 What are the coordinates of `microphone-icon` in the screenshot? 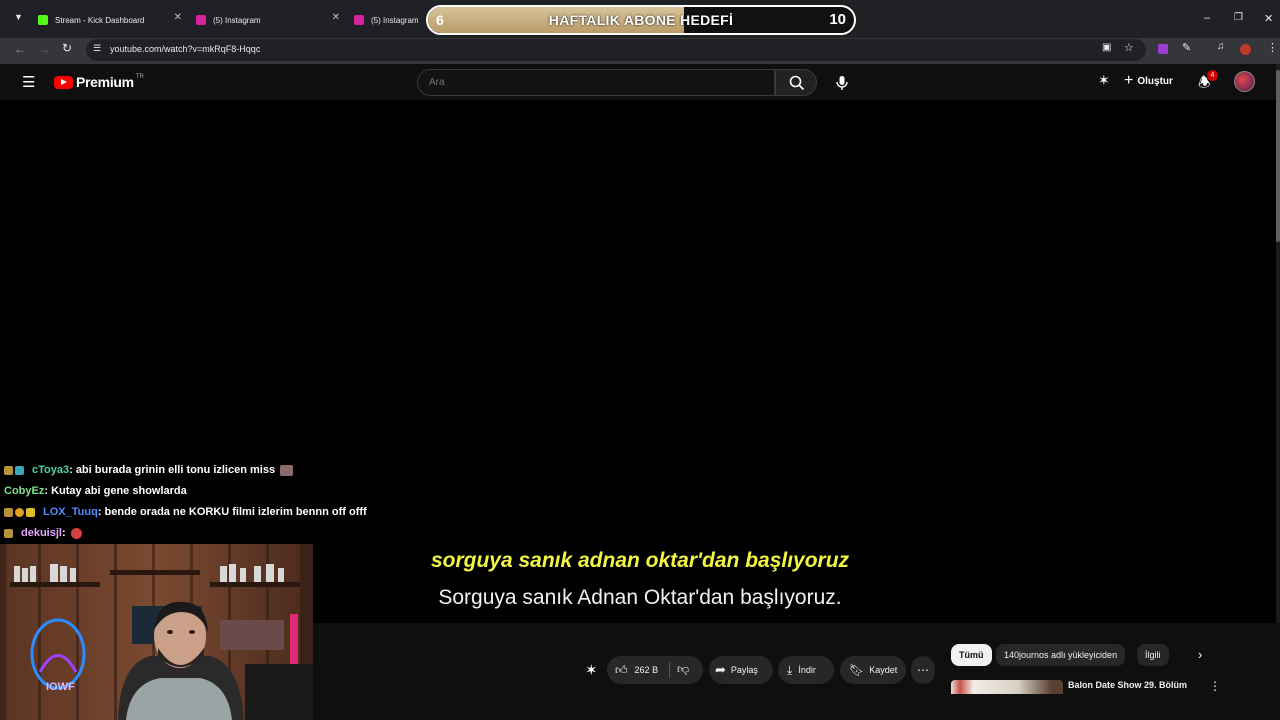 It's located at (842, 83).